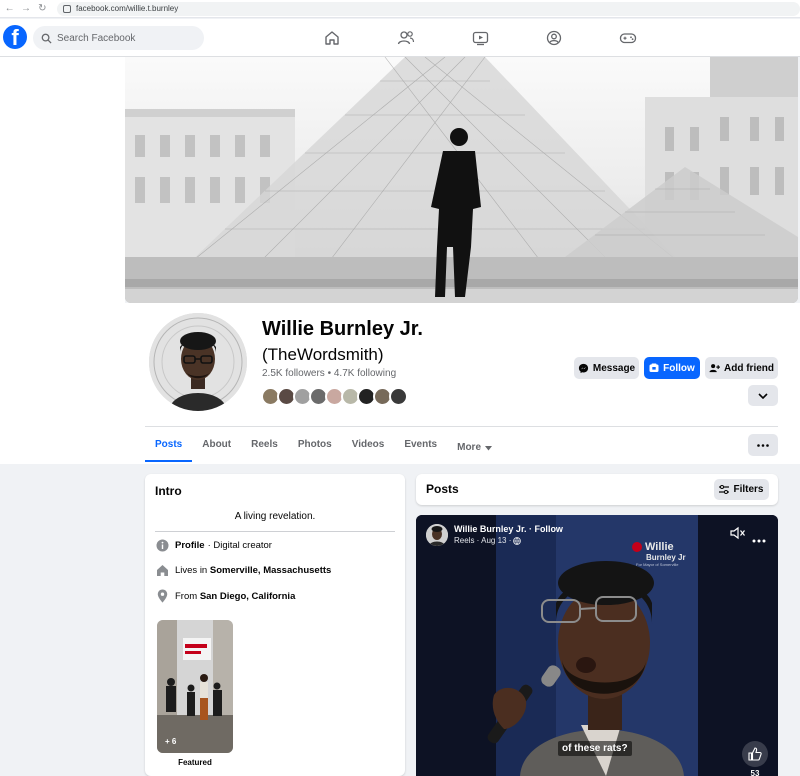 Image resolution: width=800 pixels, height=776 pixels. What do you see at coordinates (406, 38) in the screenshot?
I see `friends-icon` at bounding box center [406, 38].